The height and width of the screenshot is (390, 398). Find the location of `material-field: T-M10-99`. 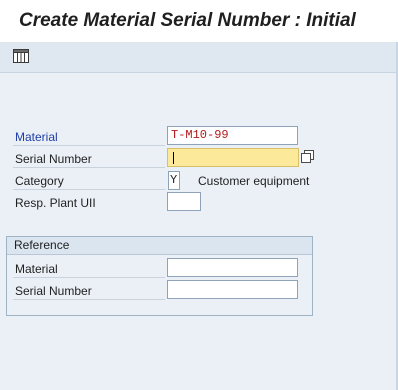

material-field: T-M10-99 is located at coordinates (232, 135).